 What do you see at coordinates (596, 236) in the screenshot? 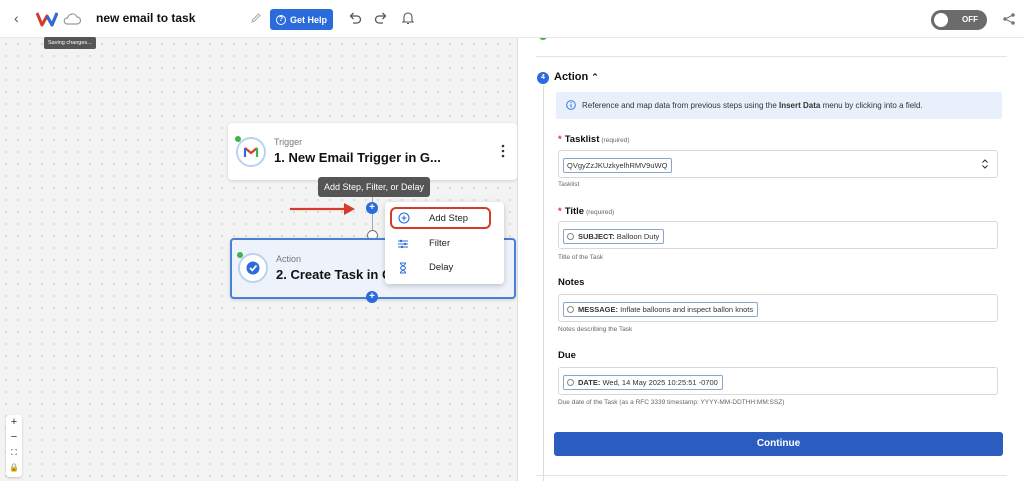
I see `pill-key: SUBJECT:` at bounding box center [596, 236].